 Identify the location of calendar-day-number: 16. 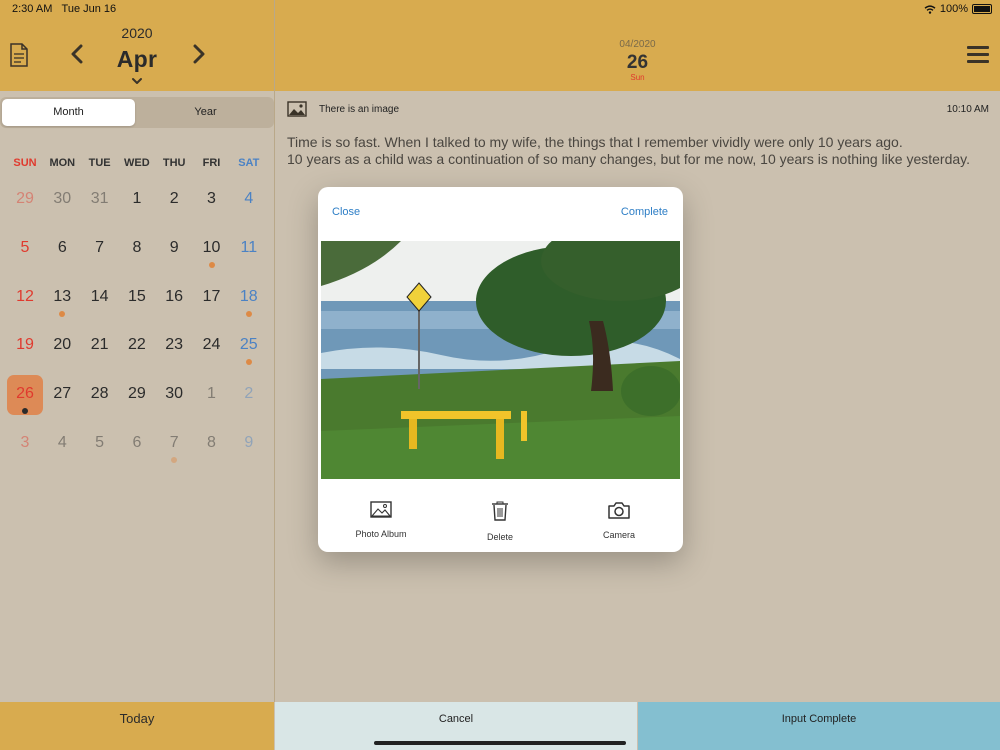
(174, 296).